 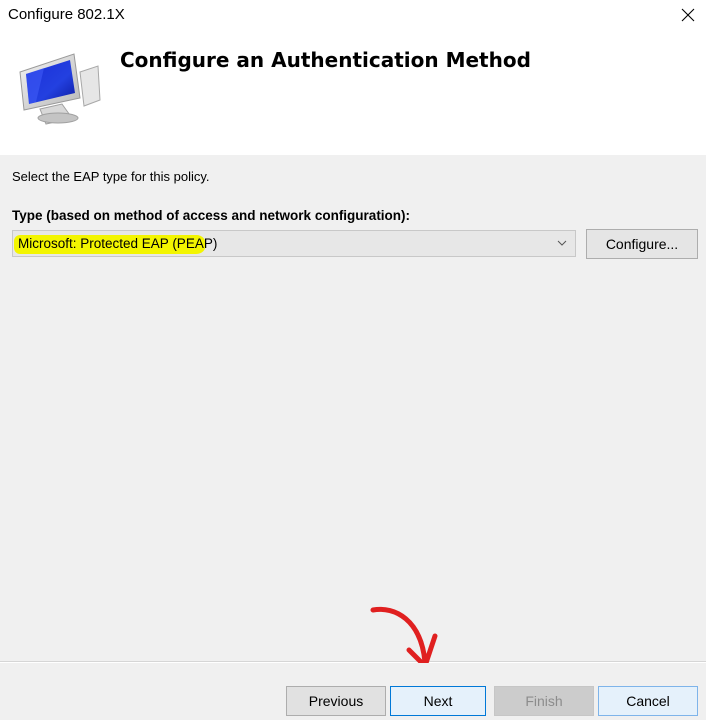 What do you see at coordinates (60, 89) in the screenshot?
I see `computer-monitor-icon` at bounding box center [60, 89].